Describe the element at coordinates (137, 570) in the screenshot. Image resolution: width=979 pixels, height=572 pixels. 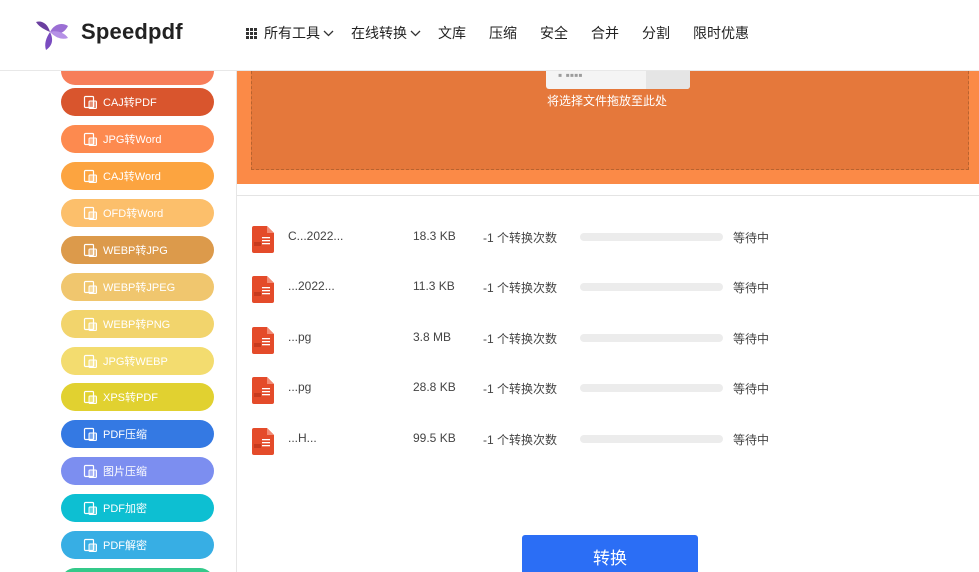
I see `sidebar-item-partial-bottom` at that location.